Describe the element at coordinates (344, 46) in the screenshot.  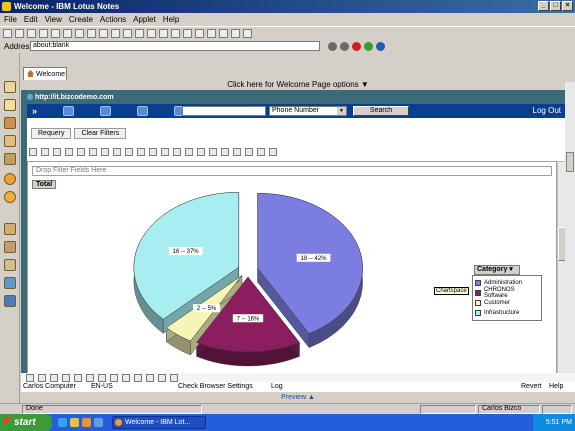
I see `forward-icon` at that location.